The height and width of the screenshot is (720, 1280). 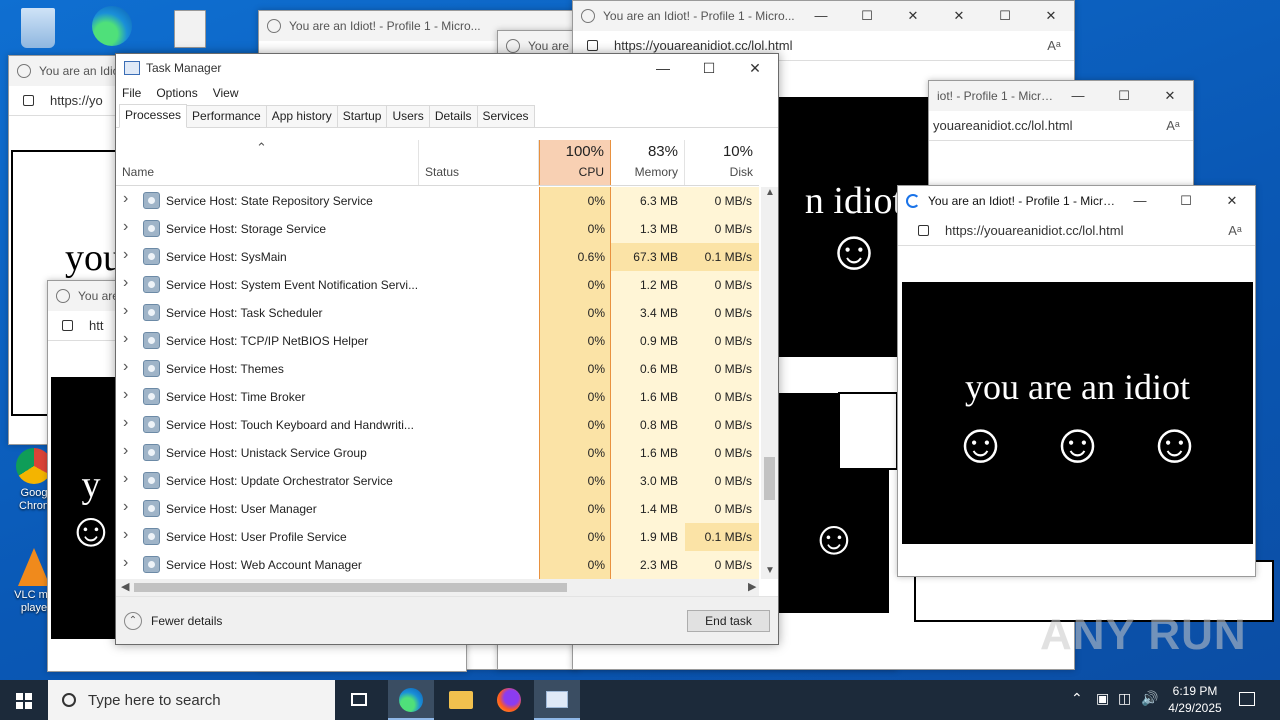 I want to click on horizontal-scrollbar: ◀ ▶, so click(x=437, y=587).